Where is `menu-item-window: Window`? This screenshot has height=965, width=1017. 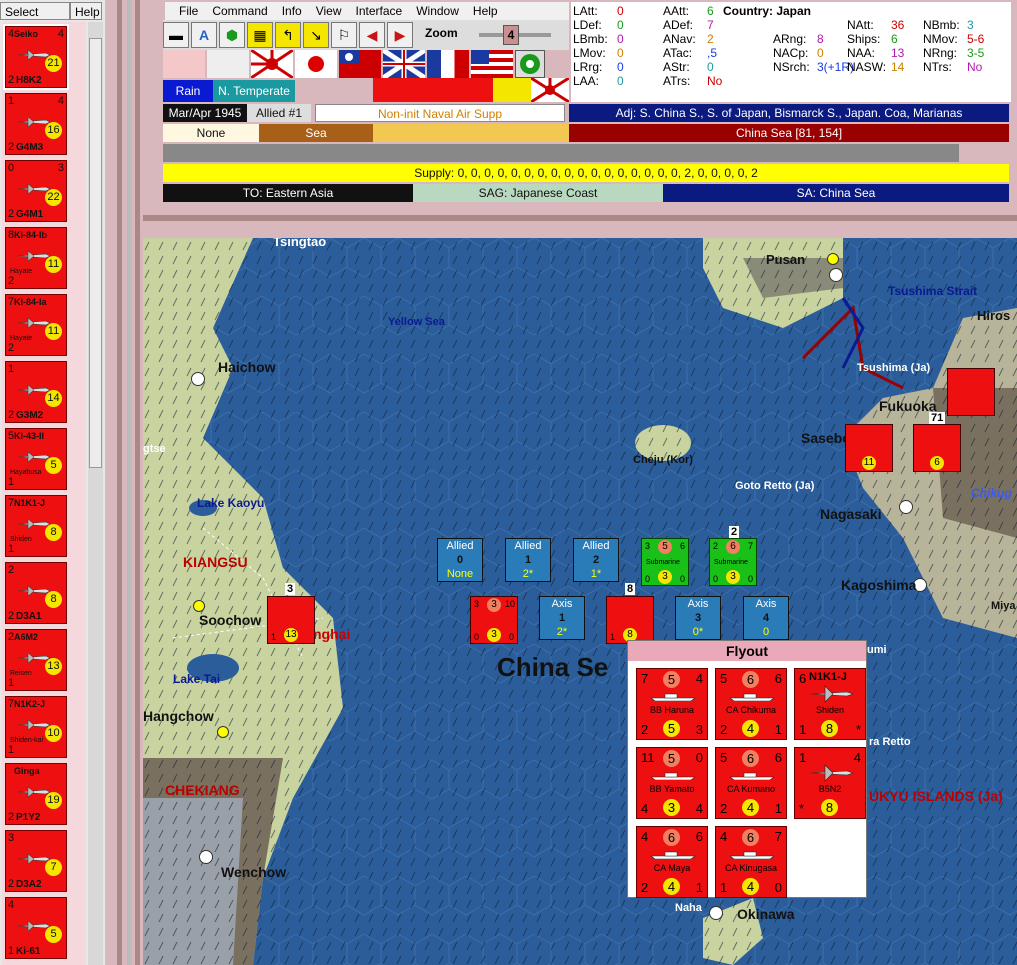 menu-item-window: Window is located at coordinates (437, 11).